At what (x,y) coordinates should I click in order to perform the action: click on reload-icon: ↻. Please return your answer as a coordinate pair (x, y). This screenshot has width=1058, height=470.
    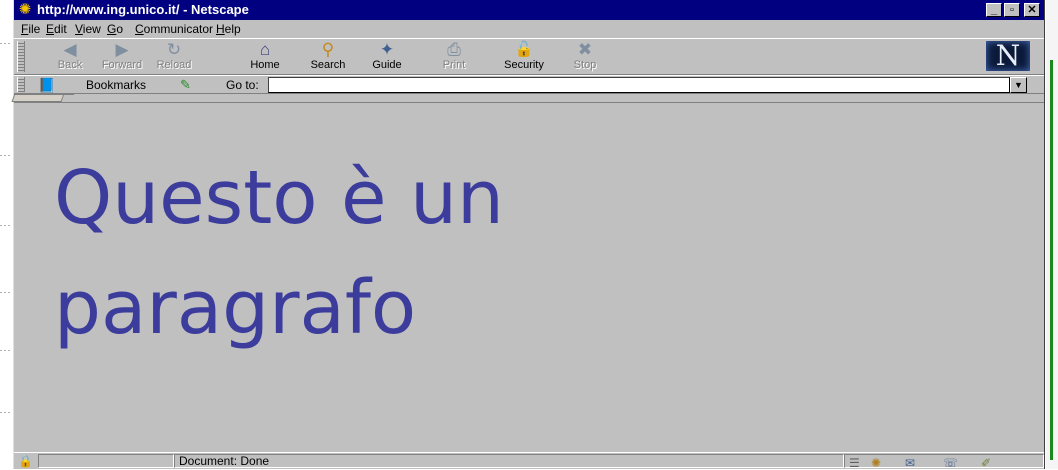
    Looking at the image, I should click on (174, 49).